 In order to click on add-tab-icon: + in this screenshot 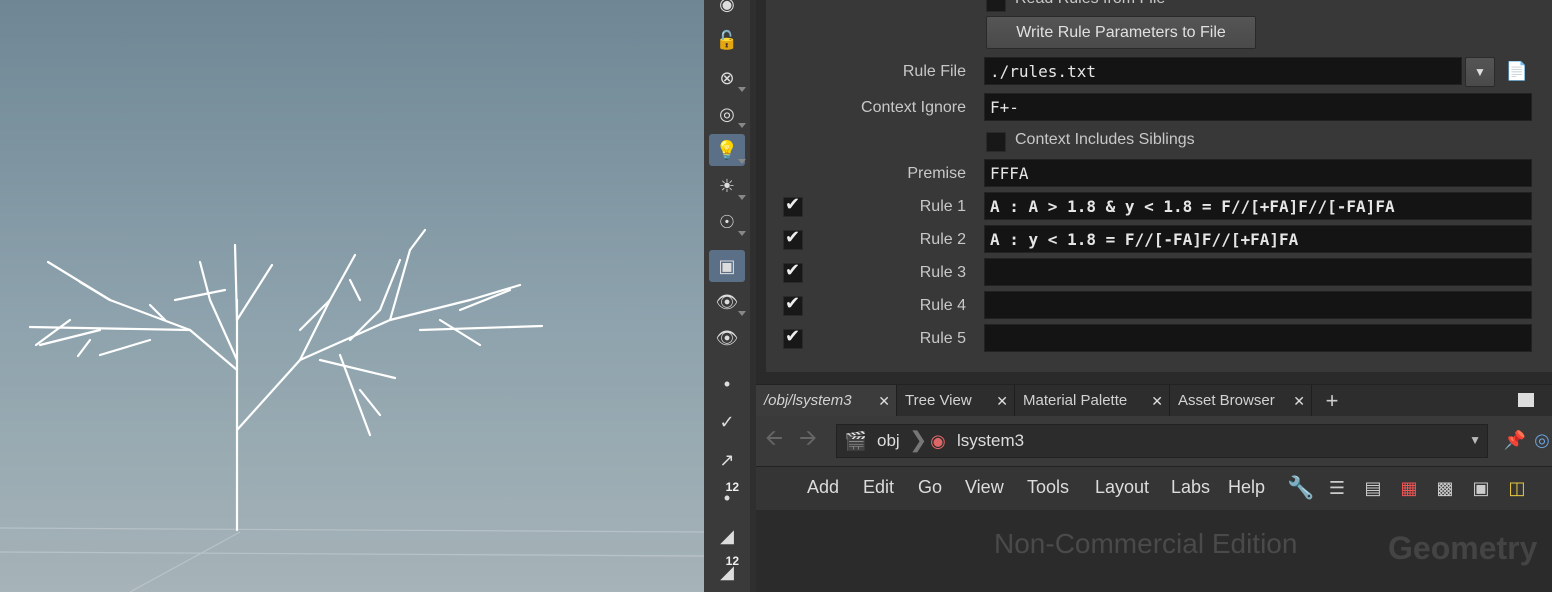, I will do `click(1332, 401)`.